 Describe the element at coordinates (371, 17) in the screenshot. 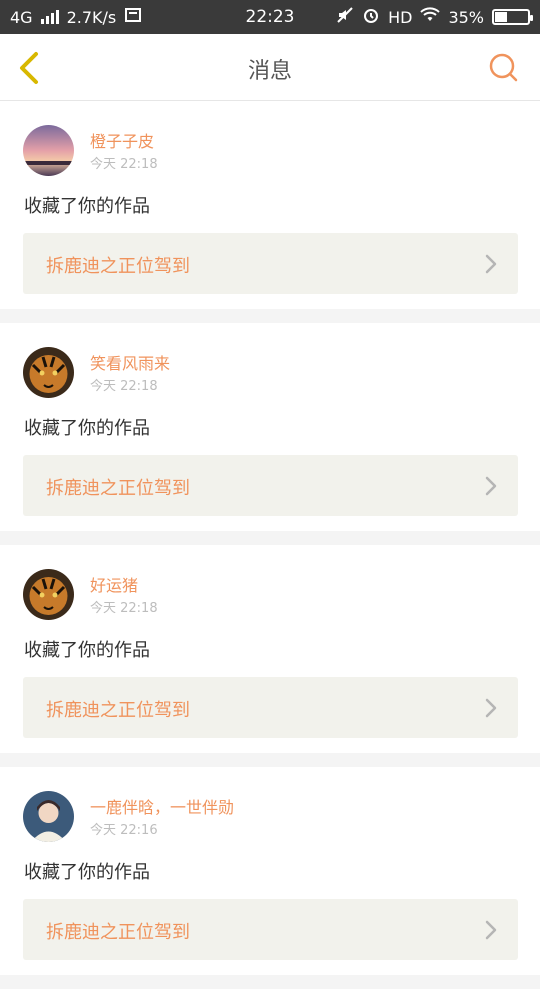

I see `alarm-icon` at that location.